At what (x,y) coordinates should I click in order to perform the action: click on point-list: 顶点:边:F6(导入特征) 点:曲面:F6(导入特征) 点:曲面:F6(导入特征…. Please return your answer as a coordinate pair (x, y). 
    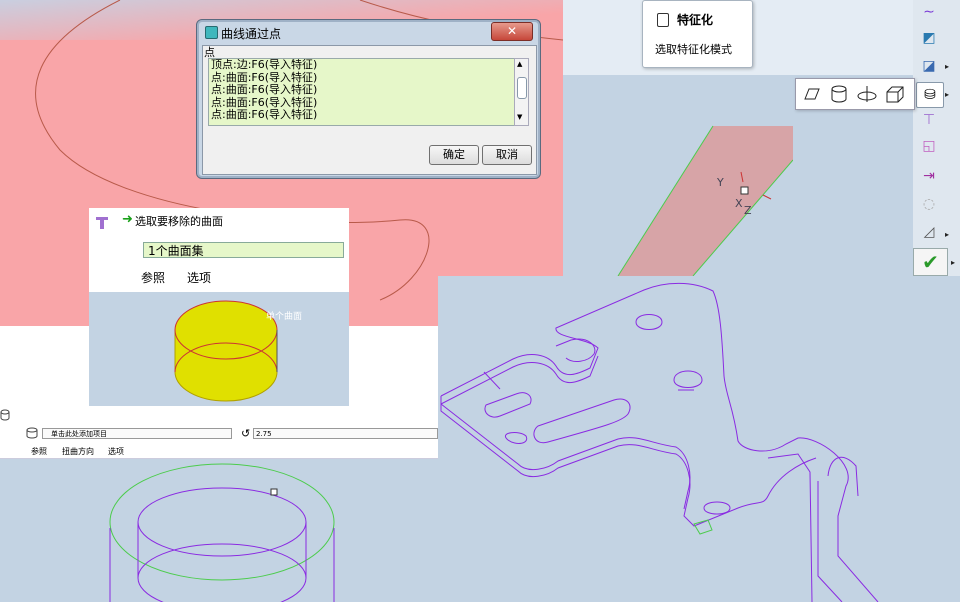
    Looking at the image, I should click on (361, 92).